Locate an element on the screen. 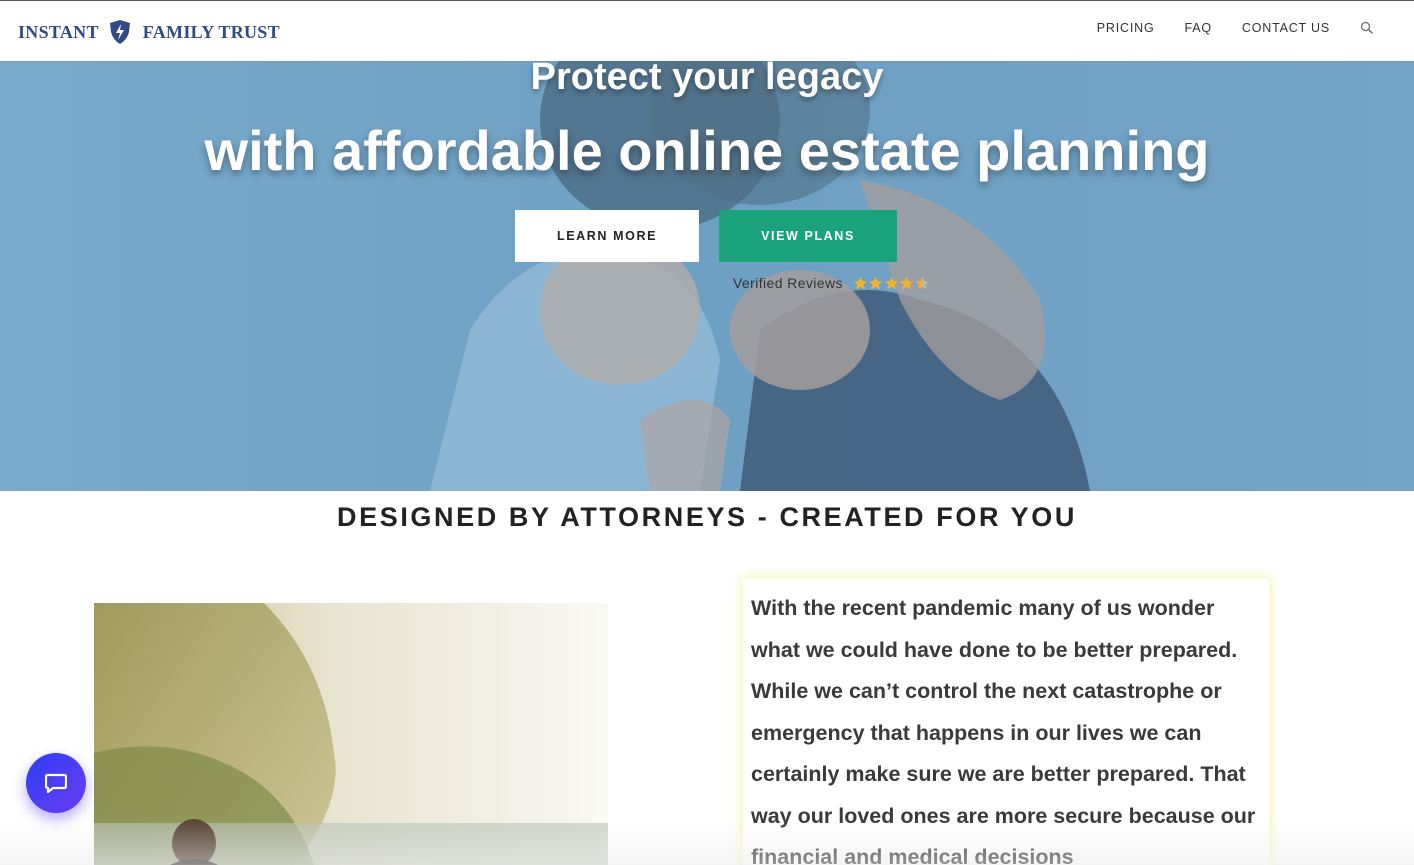  chat-bubble-icon is located at coordinates (56, 783).